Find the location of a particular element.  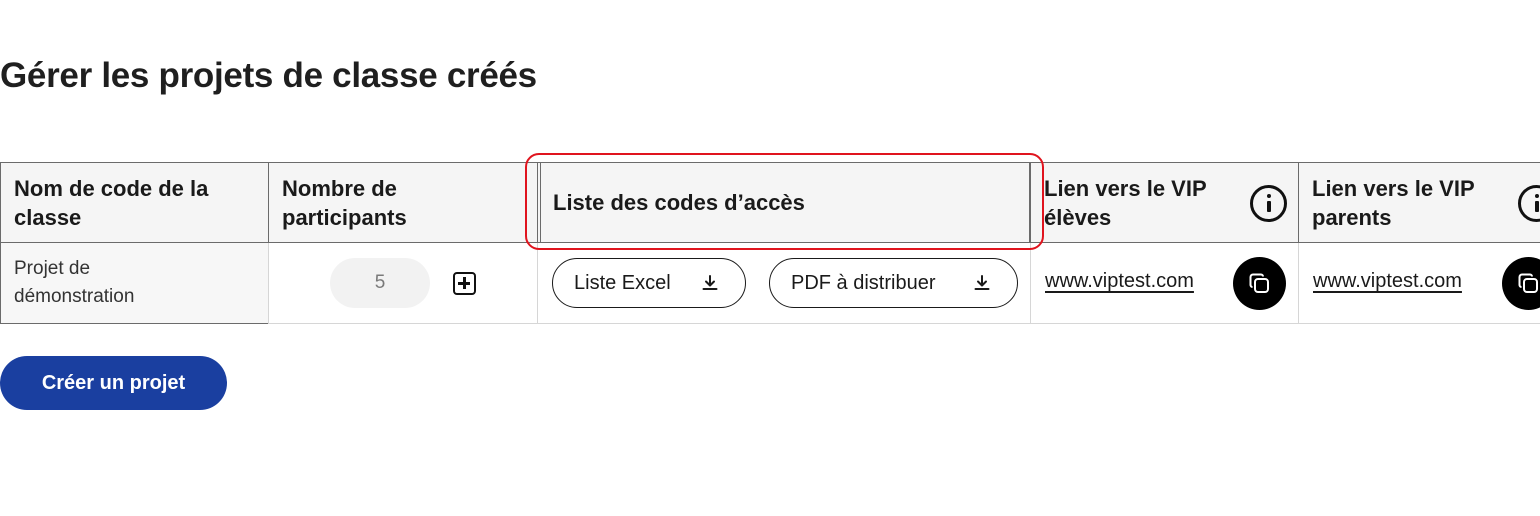

cell-vip-parents: www.viptest.com is located at coordinates (1419, 283).